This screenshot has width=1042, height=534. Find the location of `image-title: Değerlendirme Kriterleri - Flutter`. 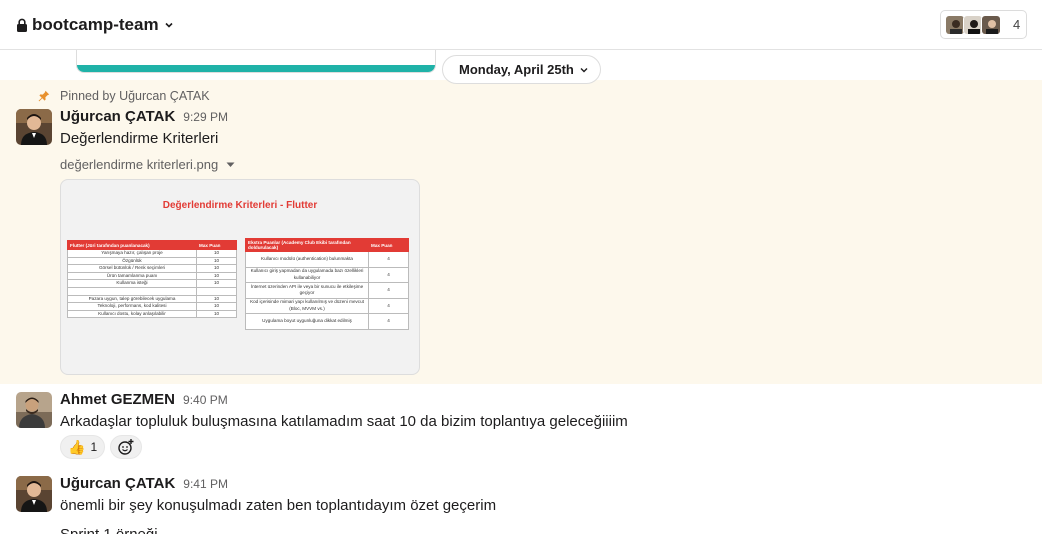

image-title: Değerlendirme Kriterleri - Flutter is located at coordinates (240, 205).